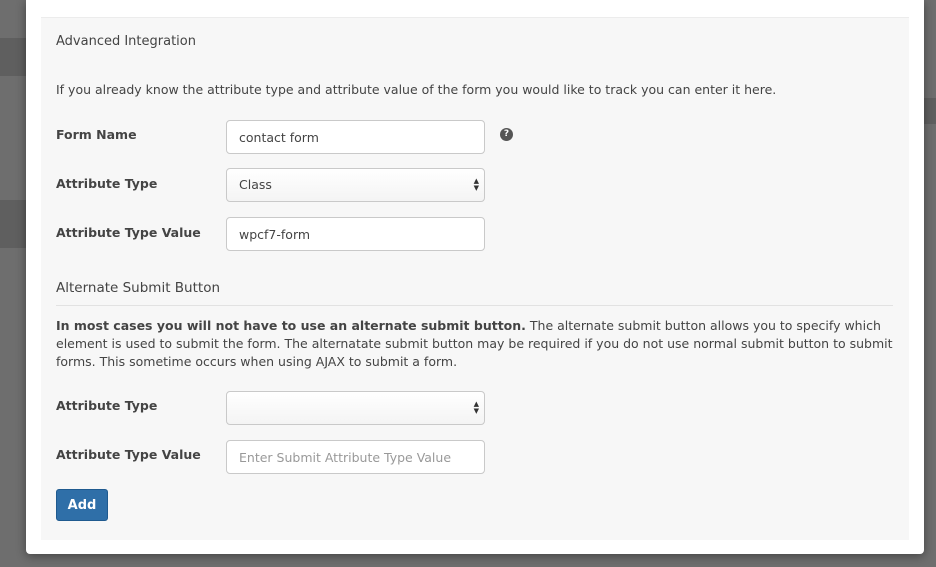 This screenshot has height=567, width=936. What do you see at coordinates (255, 184) in the screenshot?
I see `attribute-type-selected: Class` at bounding box center [255, 184].